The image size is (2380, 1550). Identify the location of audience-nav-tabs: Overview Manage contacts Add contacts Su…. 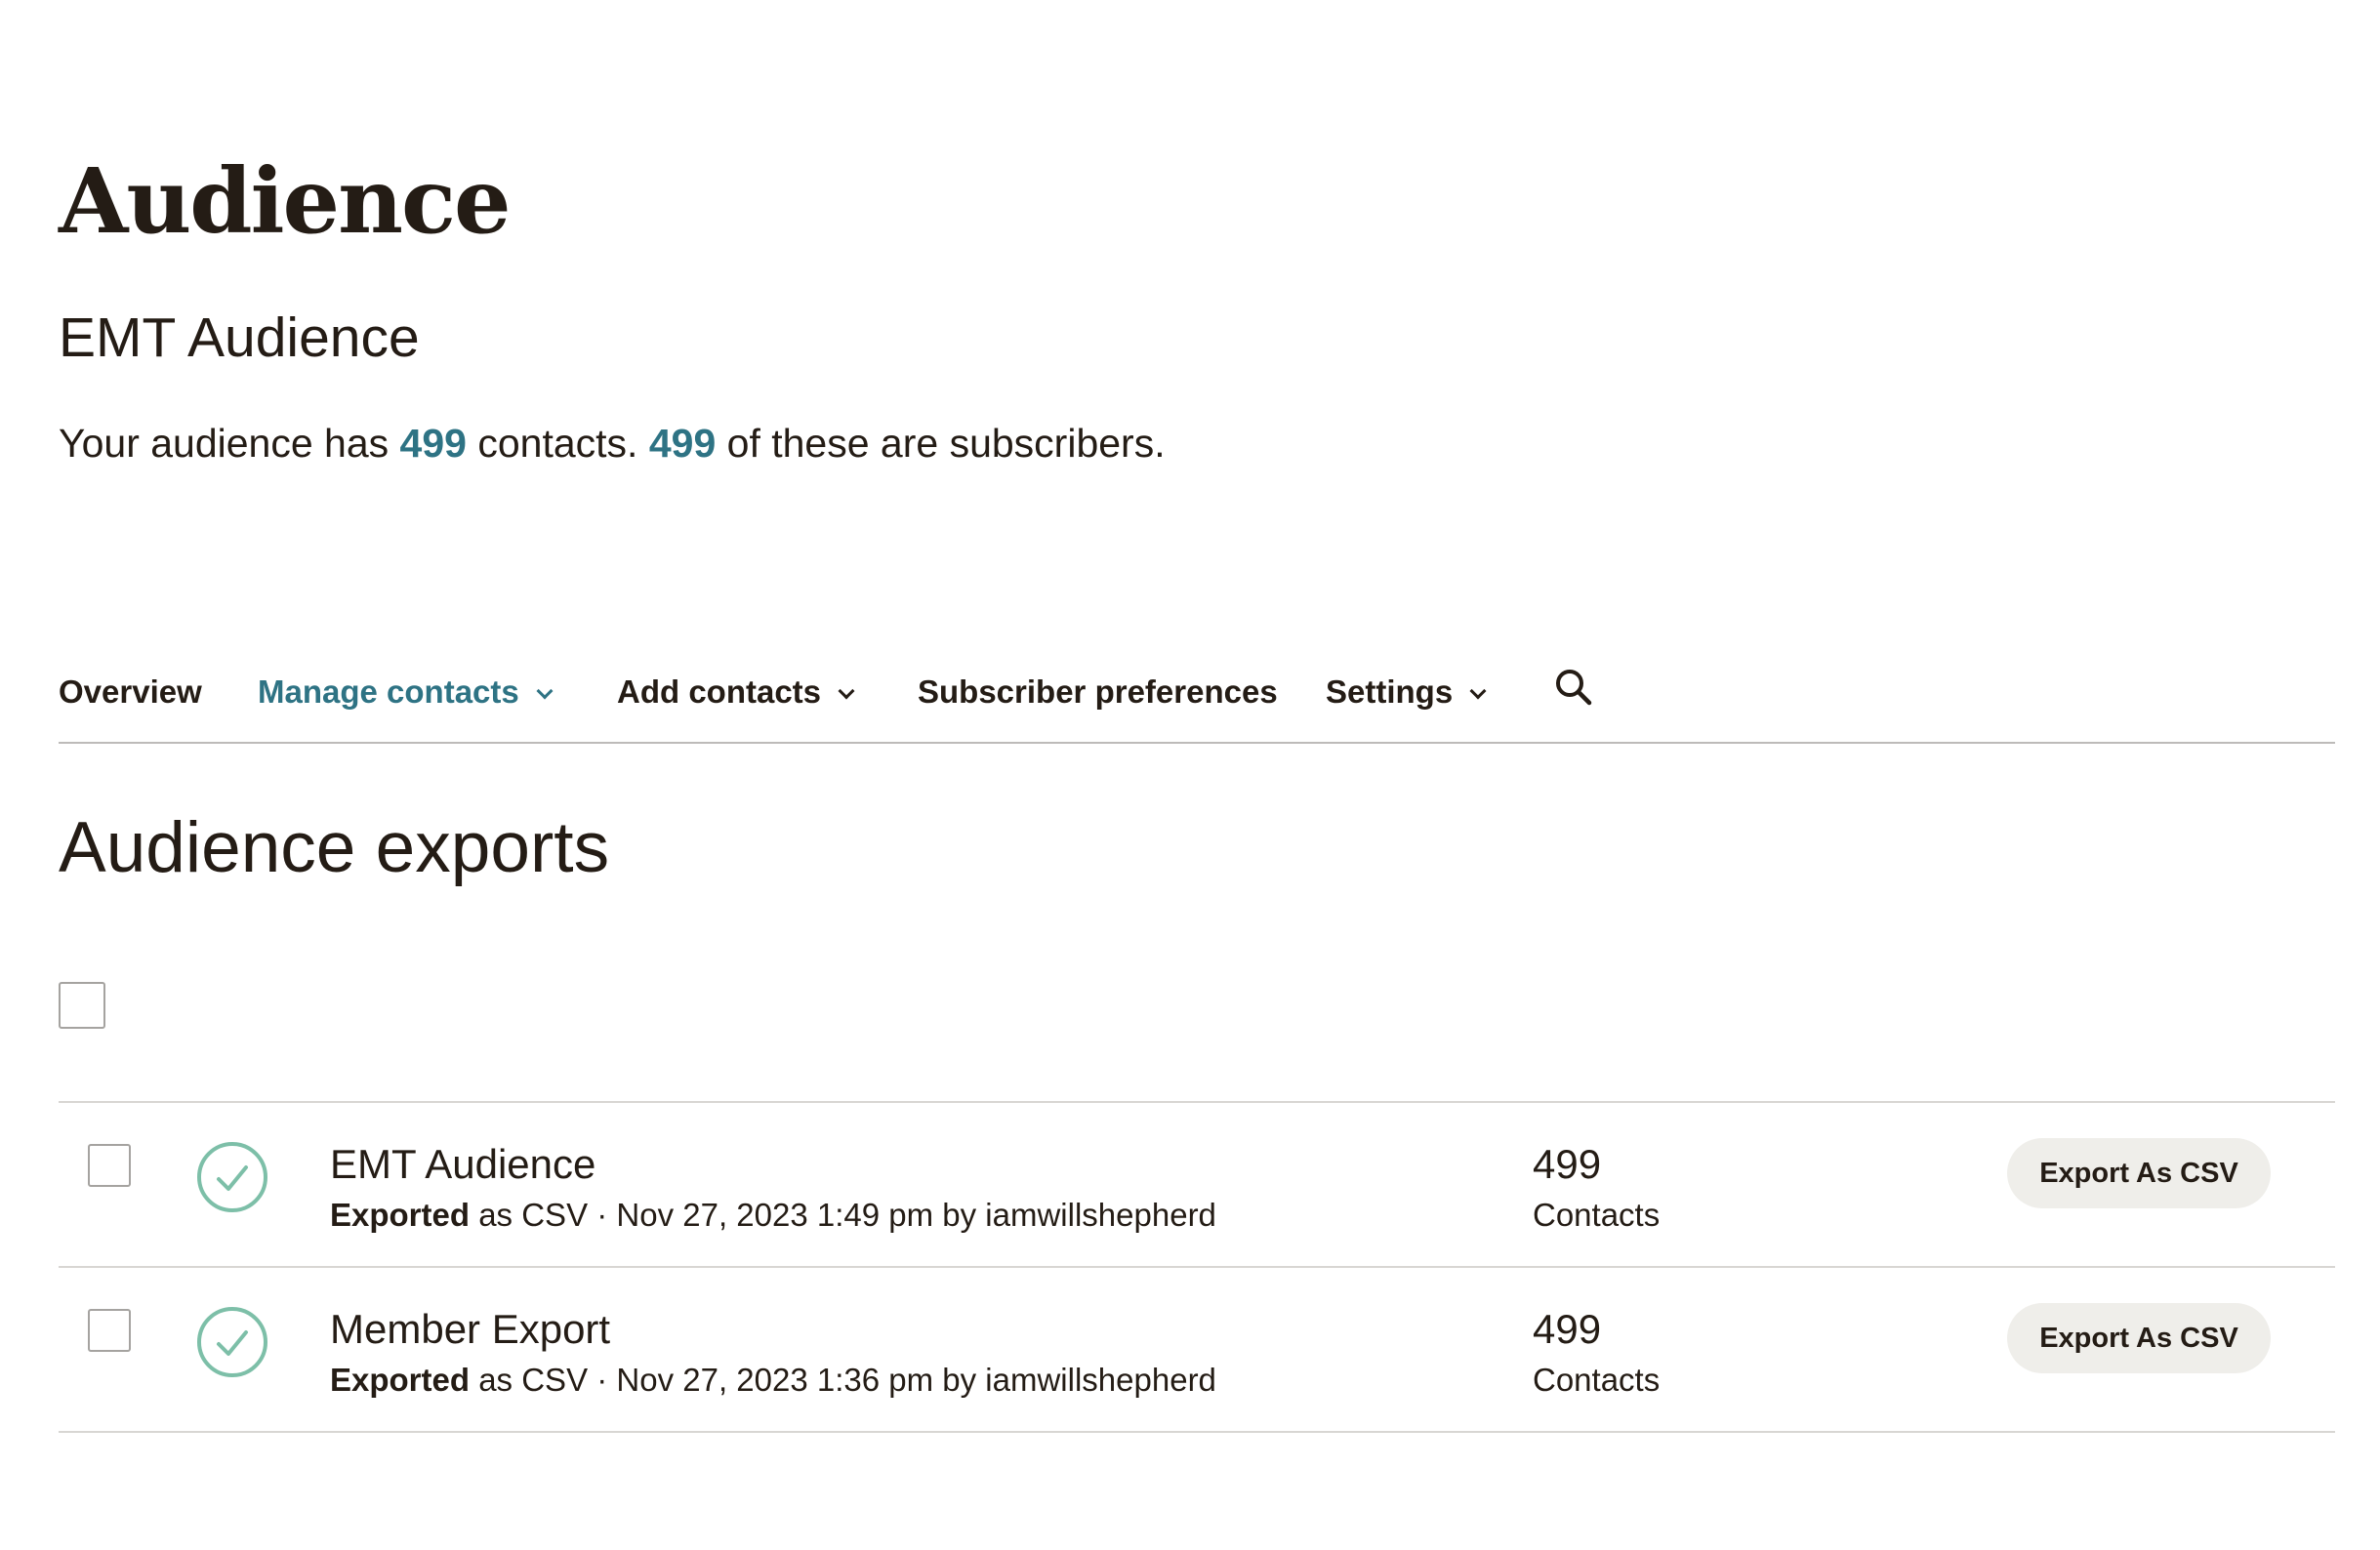
(1197, 704).